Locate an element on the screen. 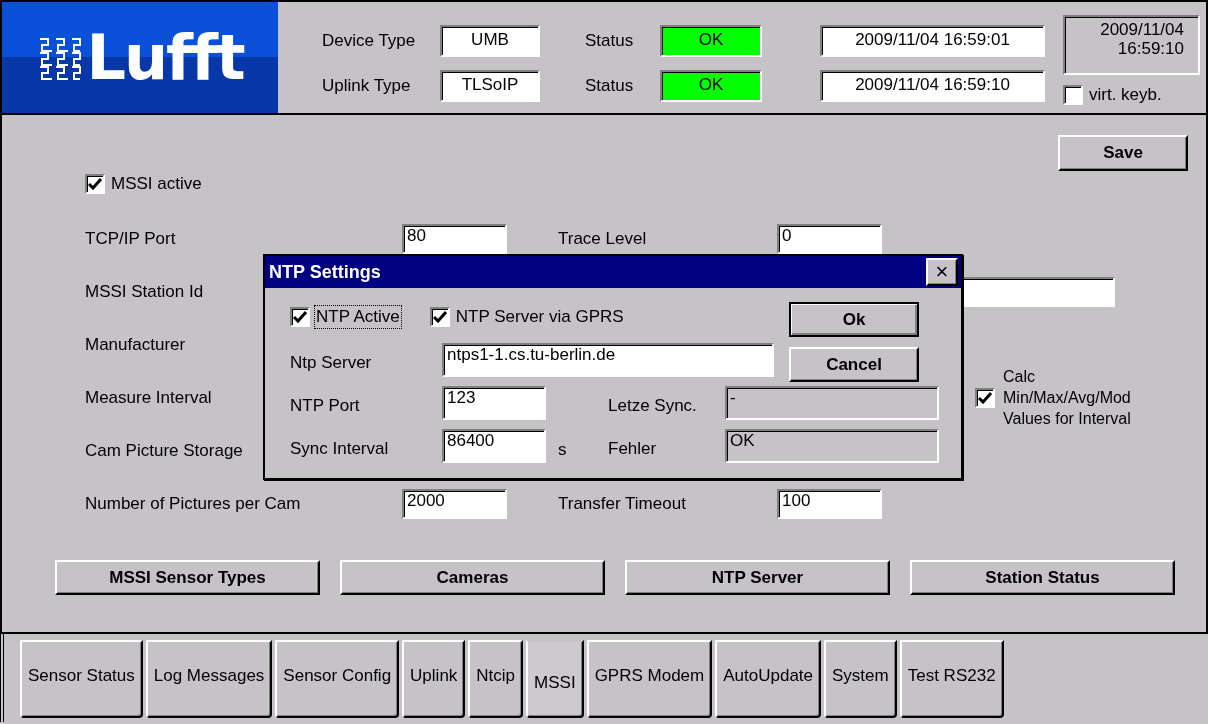 This screenshot has width=1208, height=724. info-field: UMB is located at coordinates (490, 41).